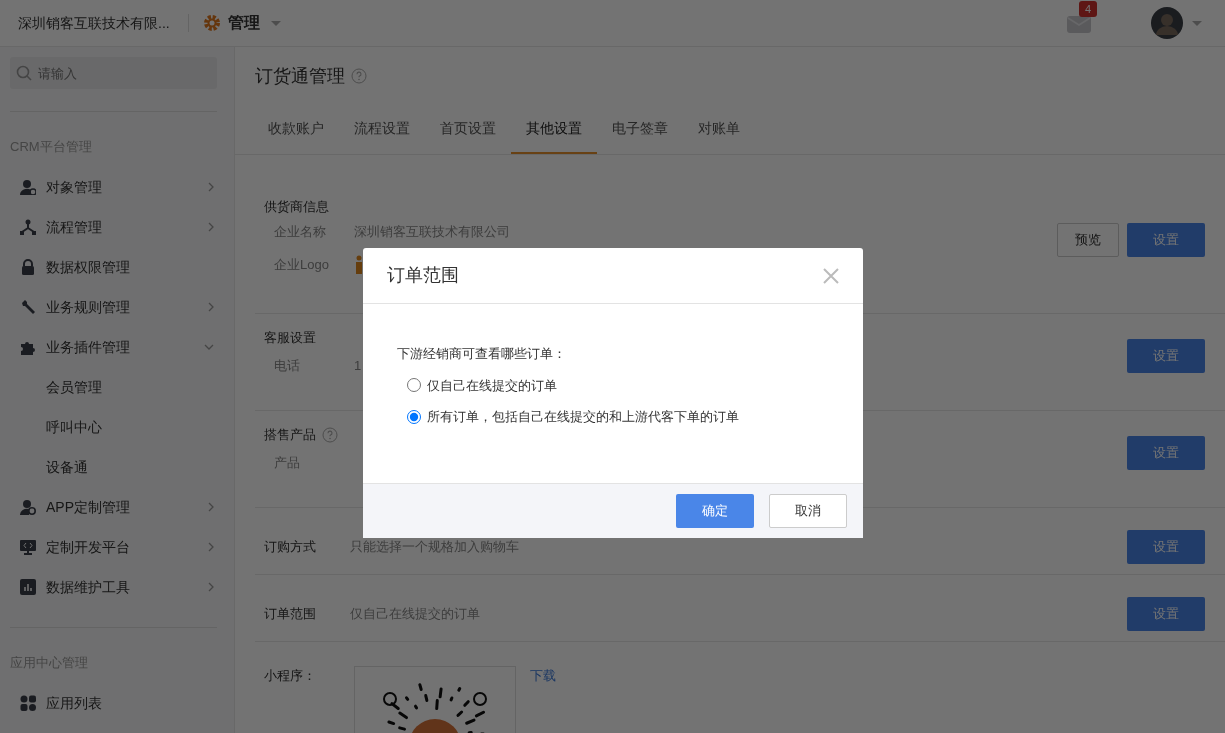 This screenshot has height=733, width=1225. What do you see at coordinates (117, 187) in the screenshot?
I see `sidebar-item: 对象管理` at bounding box center [117, 187].